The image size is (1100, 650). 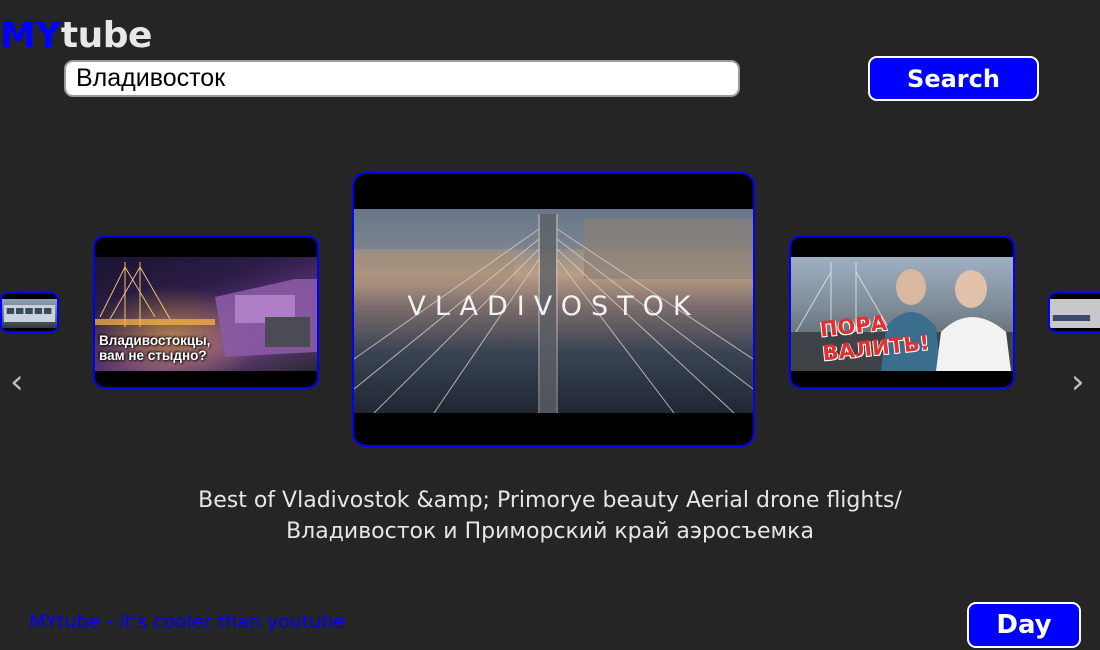 I want to click on thumbnail-image-icon, so click(x=1075, y=313).